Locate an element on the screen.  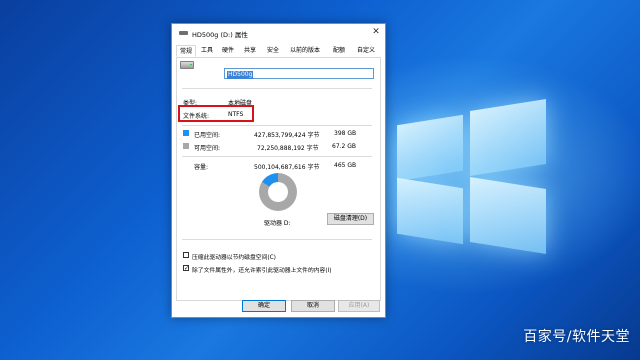
index-check-mark: ✓ is located at coordinates (187, 268).